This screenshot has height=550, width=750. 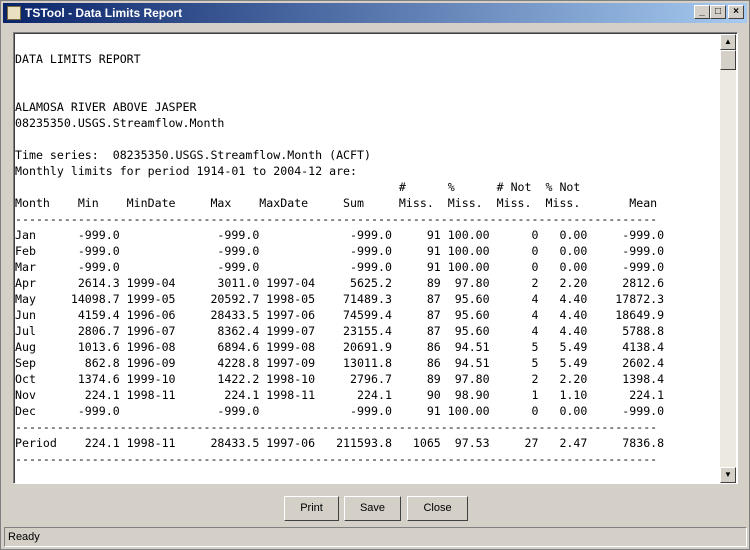 I want to click on vertical-scrollbar: ▲ ▼, so click(x=728, y=258).